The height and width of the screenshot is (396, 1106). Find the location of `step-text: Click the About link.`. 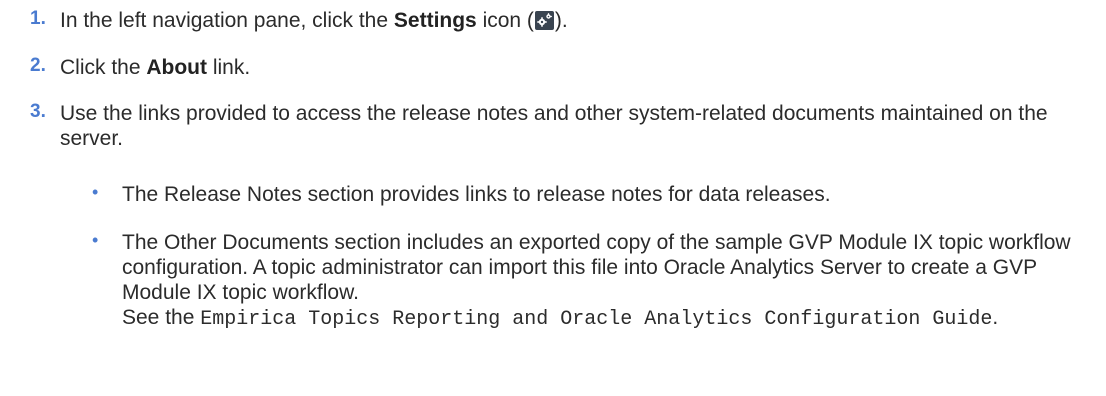

step-text: Click the About link. is located at coordinates (573, 67).